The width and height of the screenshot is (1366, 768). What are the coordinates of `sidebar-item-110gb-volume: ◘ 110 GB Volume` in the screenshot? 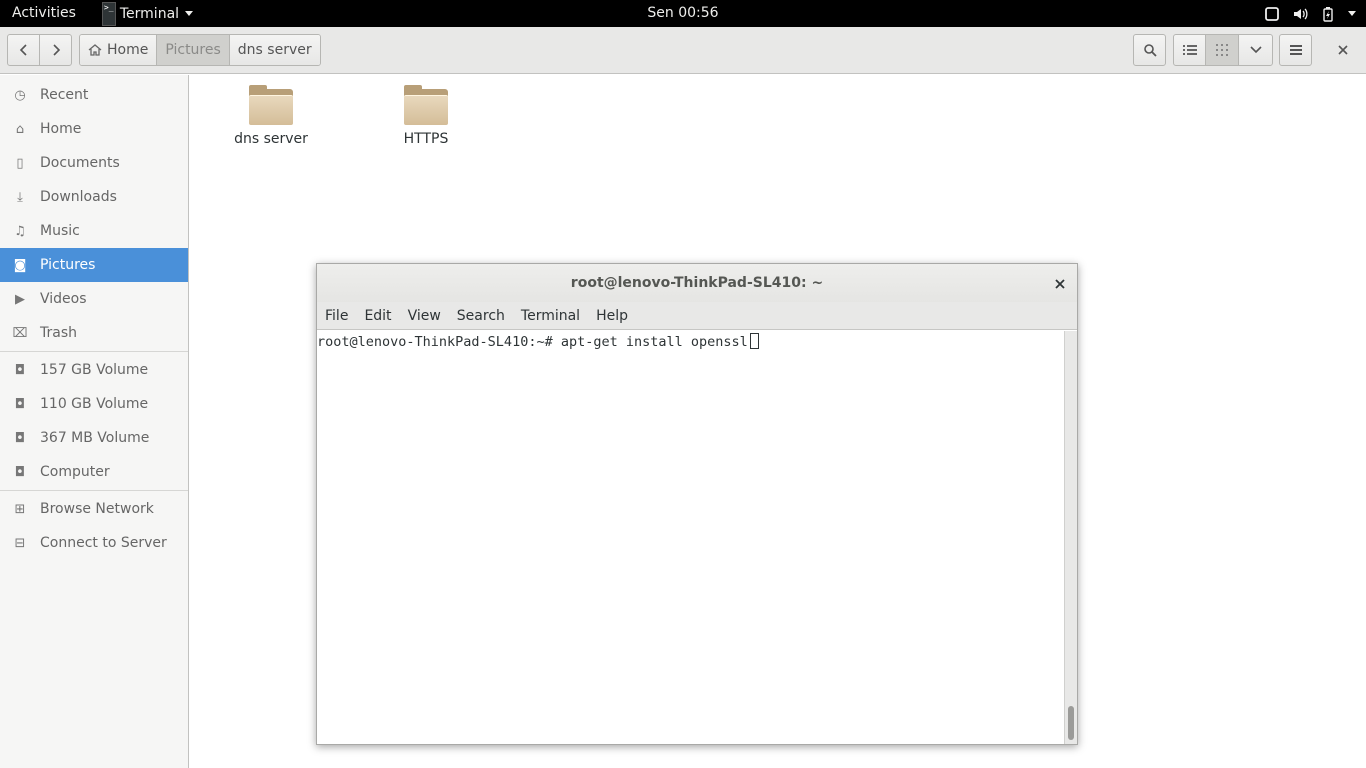 It's located at (94, 404).